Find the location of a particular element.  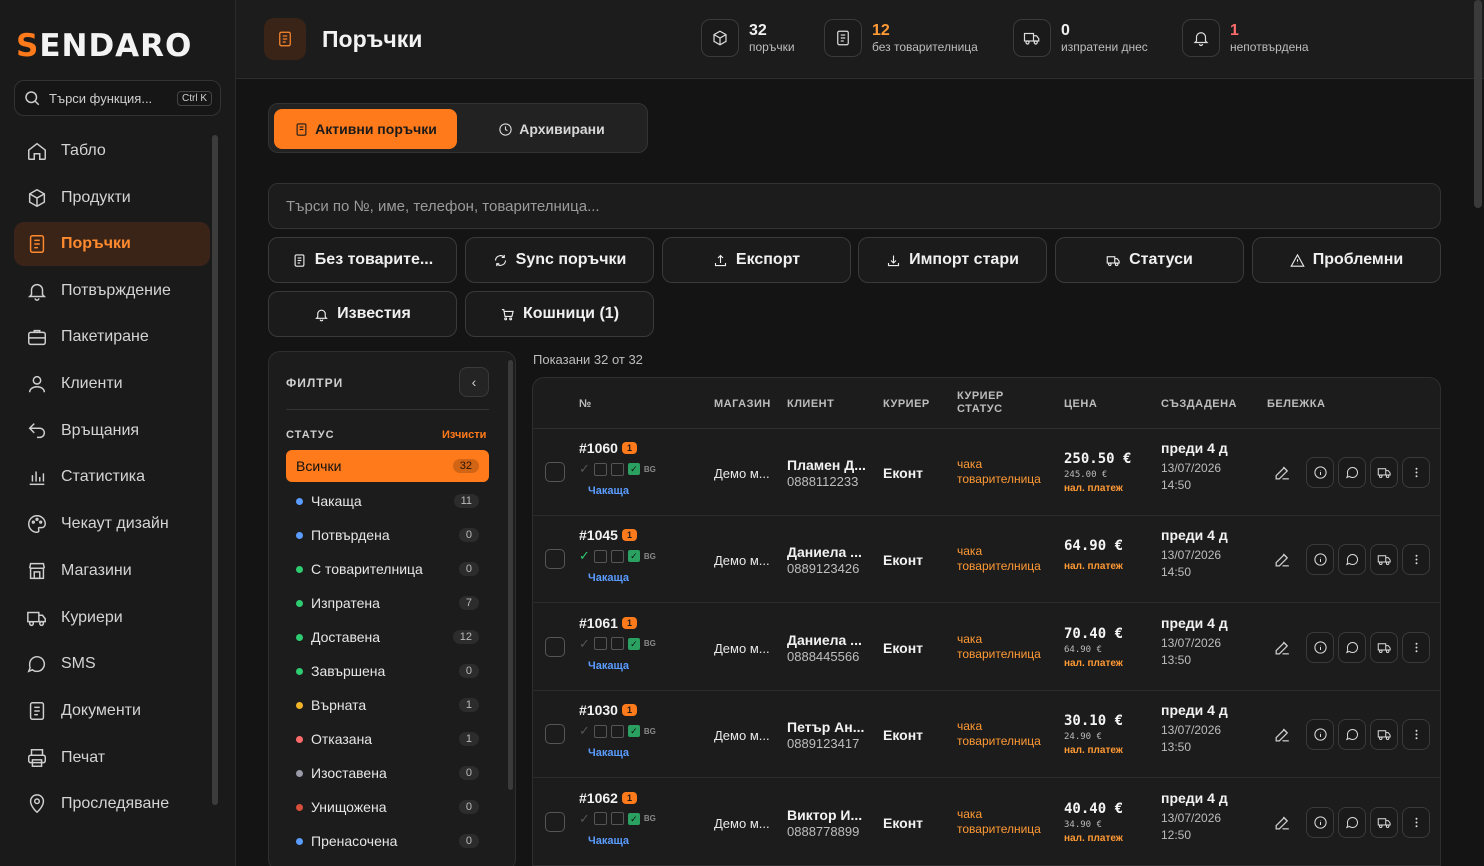

sidebar-item-11: SMS is located at coordinates (112, 664).